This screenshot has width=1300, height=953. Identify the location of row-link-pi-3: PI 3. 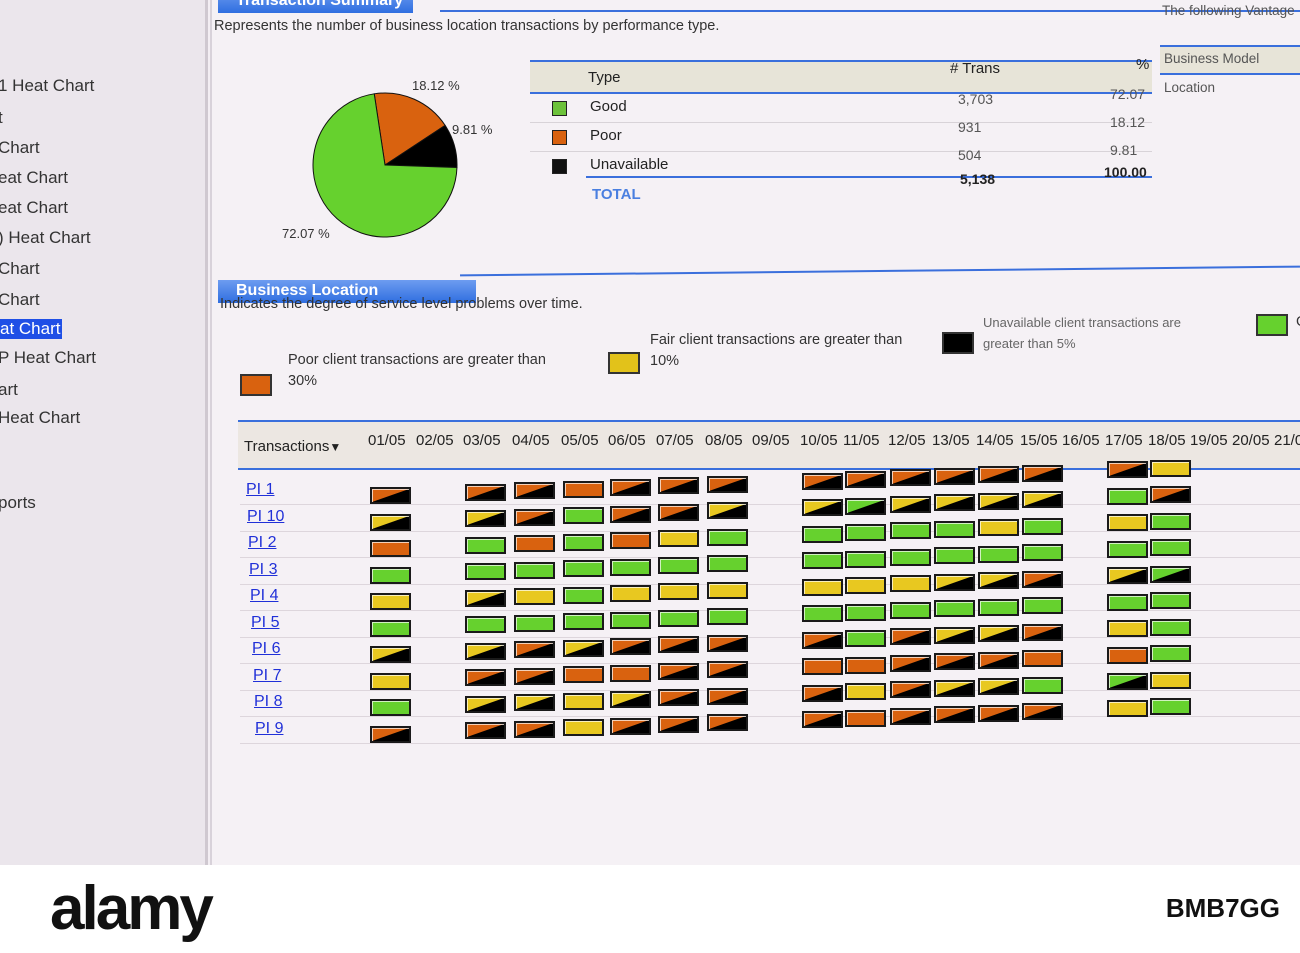
(263, 570).